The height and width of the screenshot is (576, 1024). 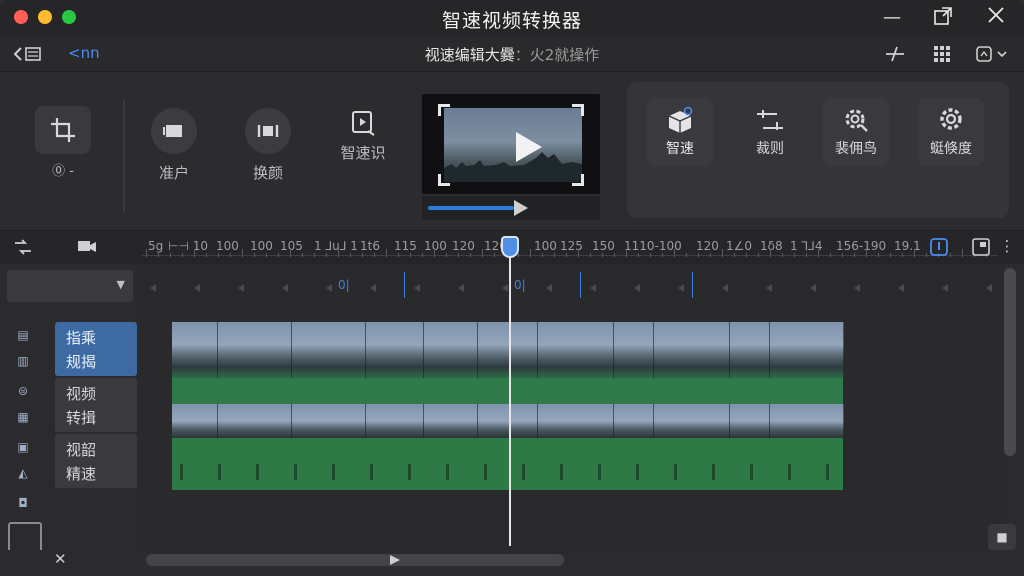 What do you see at coordinates (512, 18) in the screenshot?
I see `title-bar: 智速视频转换器 —` at bounding box center [512, 18].